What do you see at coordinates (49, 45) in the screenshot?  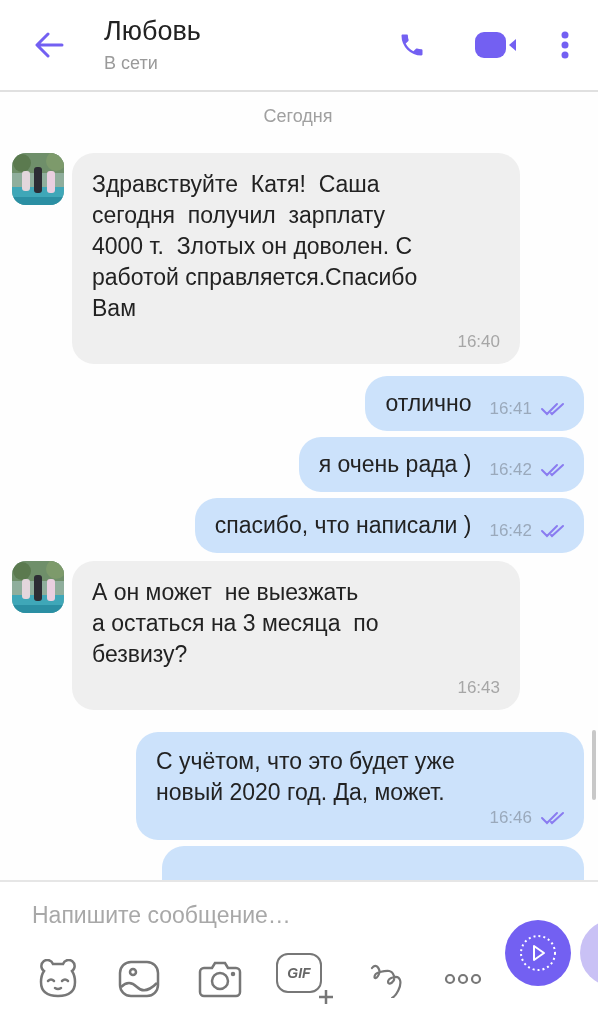 I see `back-arrow-icon` at bounding box center [49, 45].